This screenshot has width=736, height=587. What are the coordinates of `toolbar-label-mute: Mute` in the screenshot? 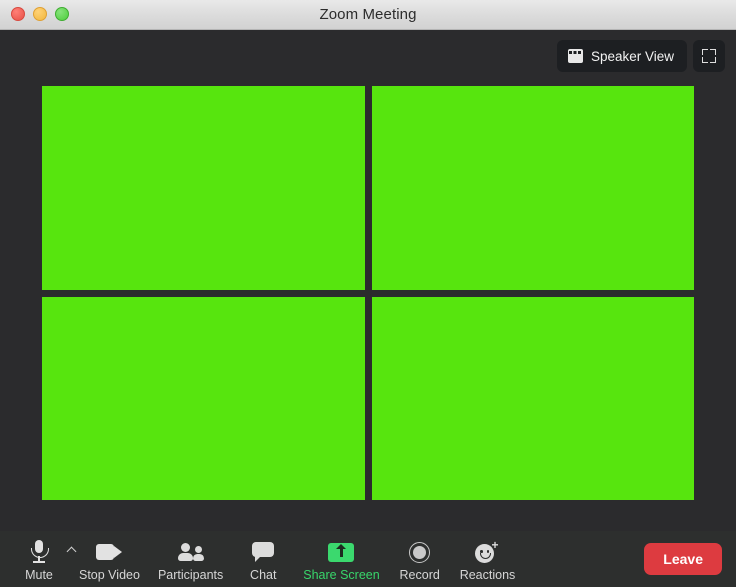 It's located at (39, 575).